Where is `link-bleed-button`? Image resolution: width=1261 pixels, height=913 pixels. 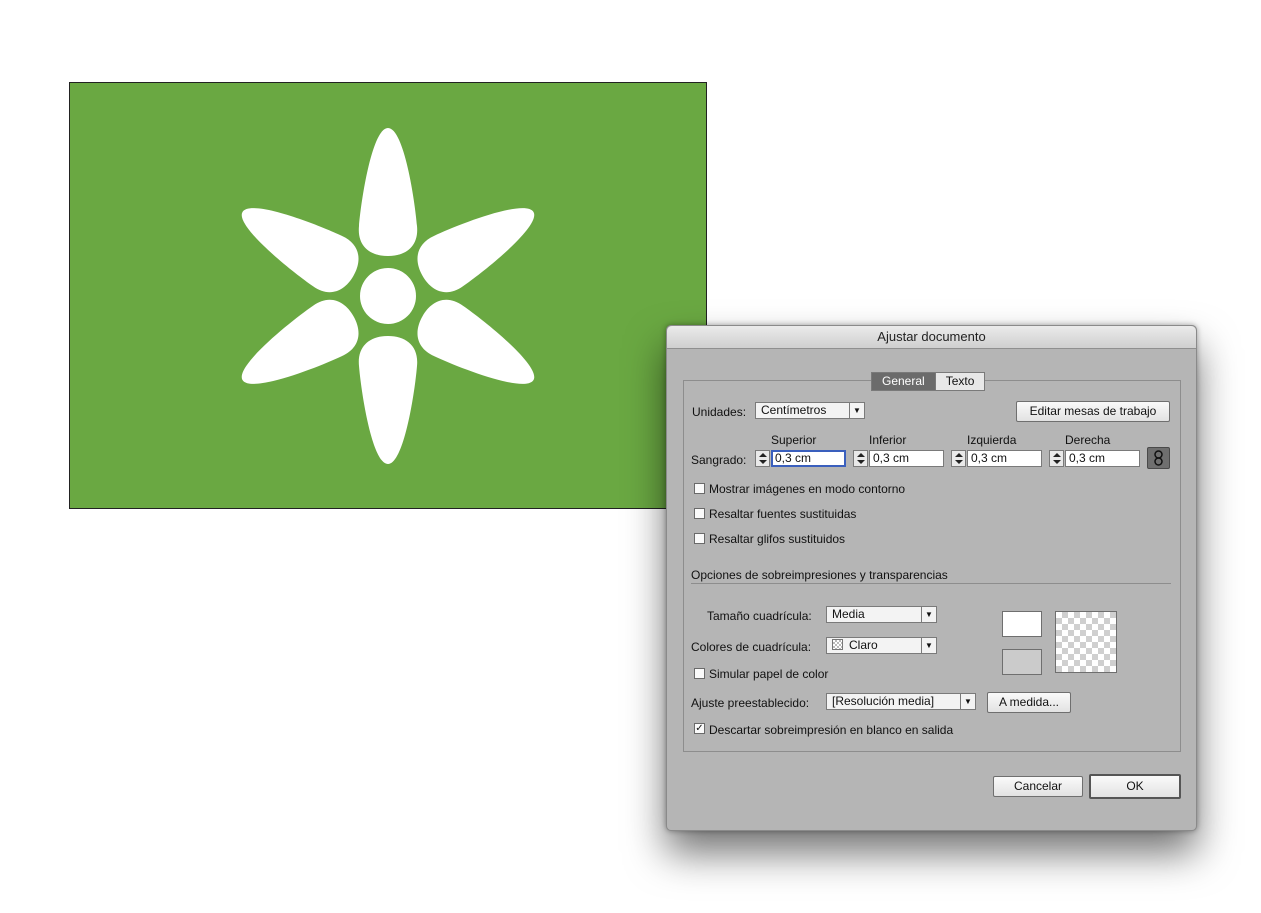
link-bleed-button is located at coordinates (1158, 458).